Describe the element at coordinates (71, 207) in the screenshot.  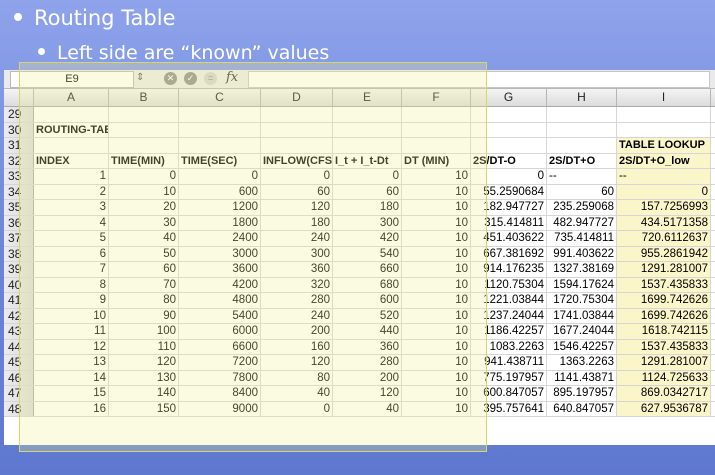
I see `cell-a35: 3` at that location.